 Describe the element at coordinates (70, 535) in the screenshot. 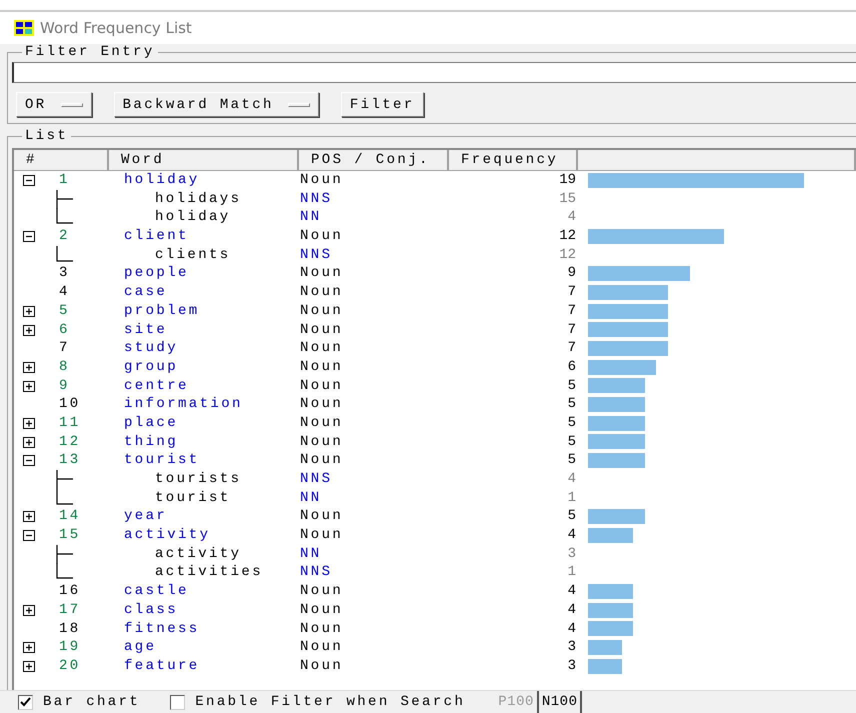

I see `row-number: 15` at that location.